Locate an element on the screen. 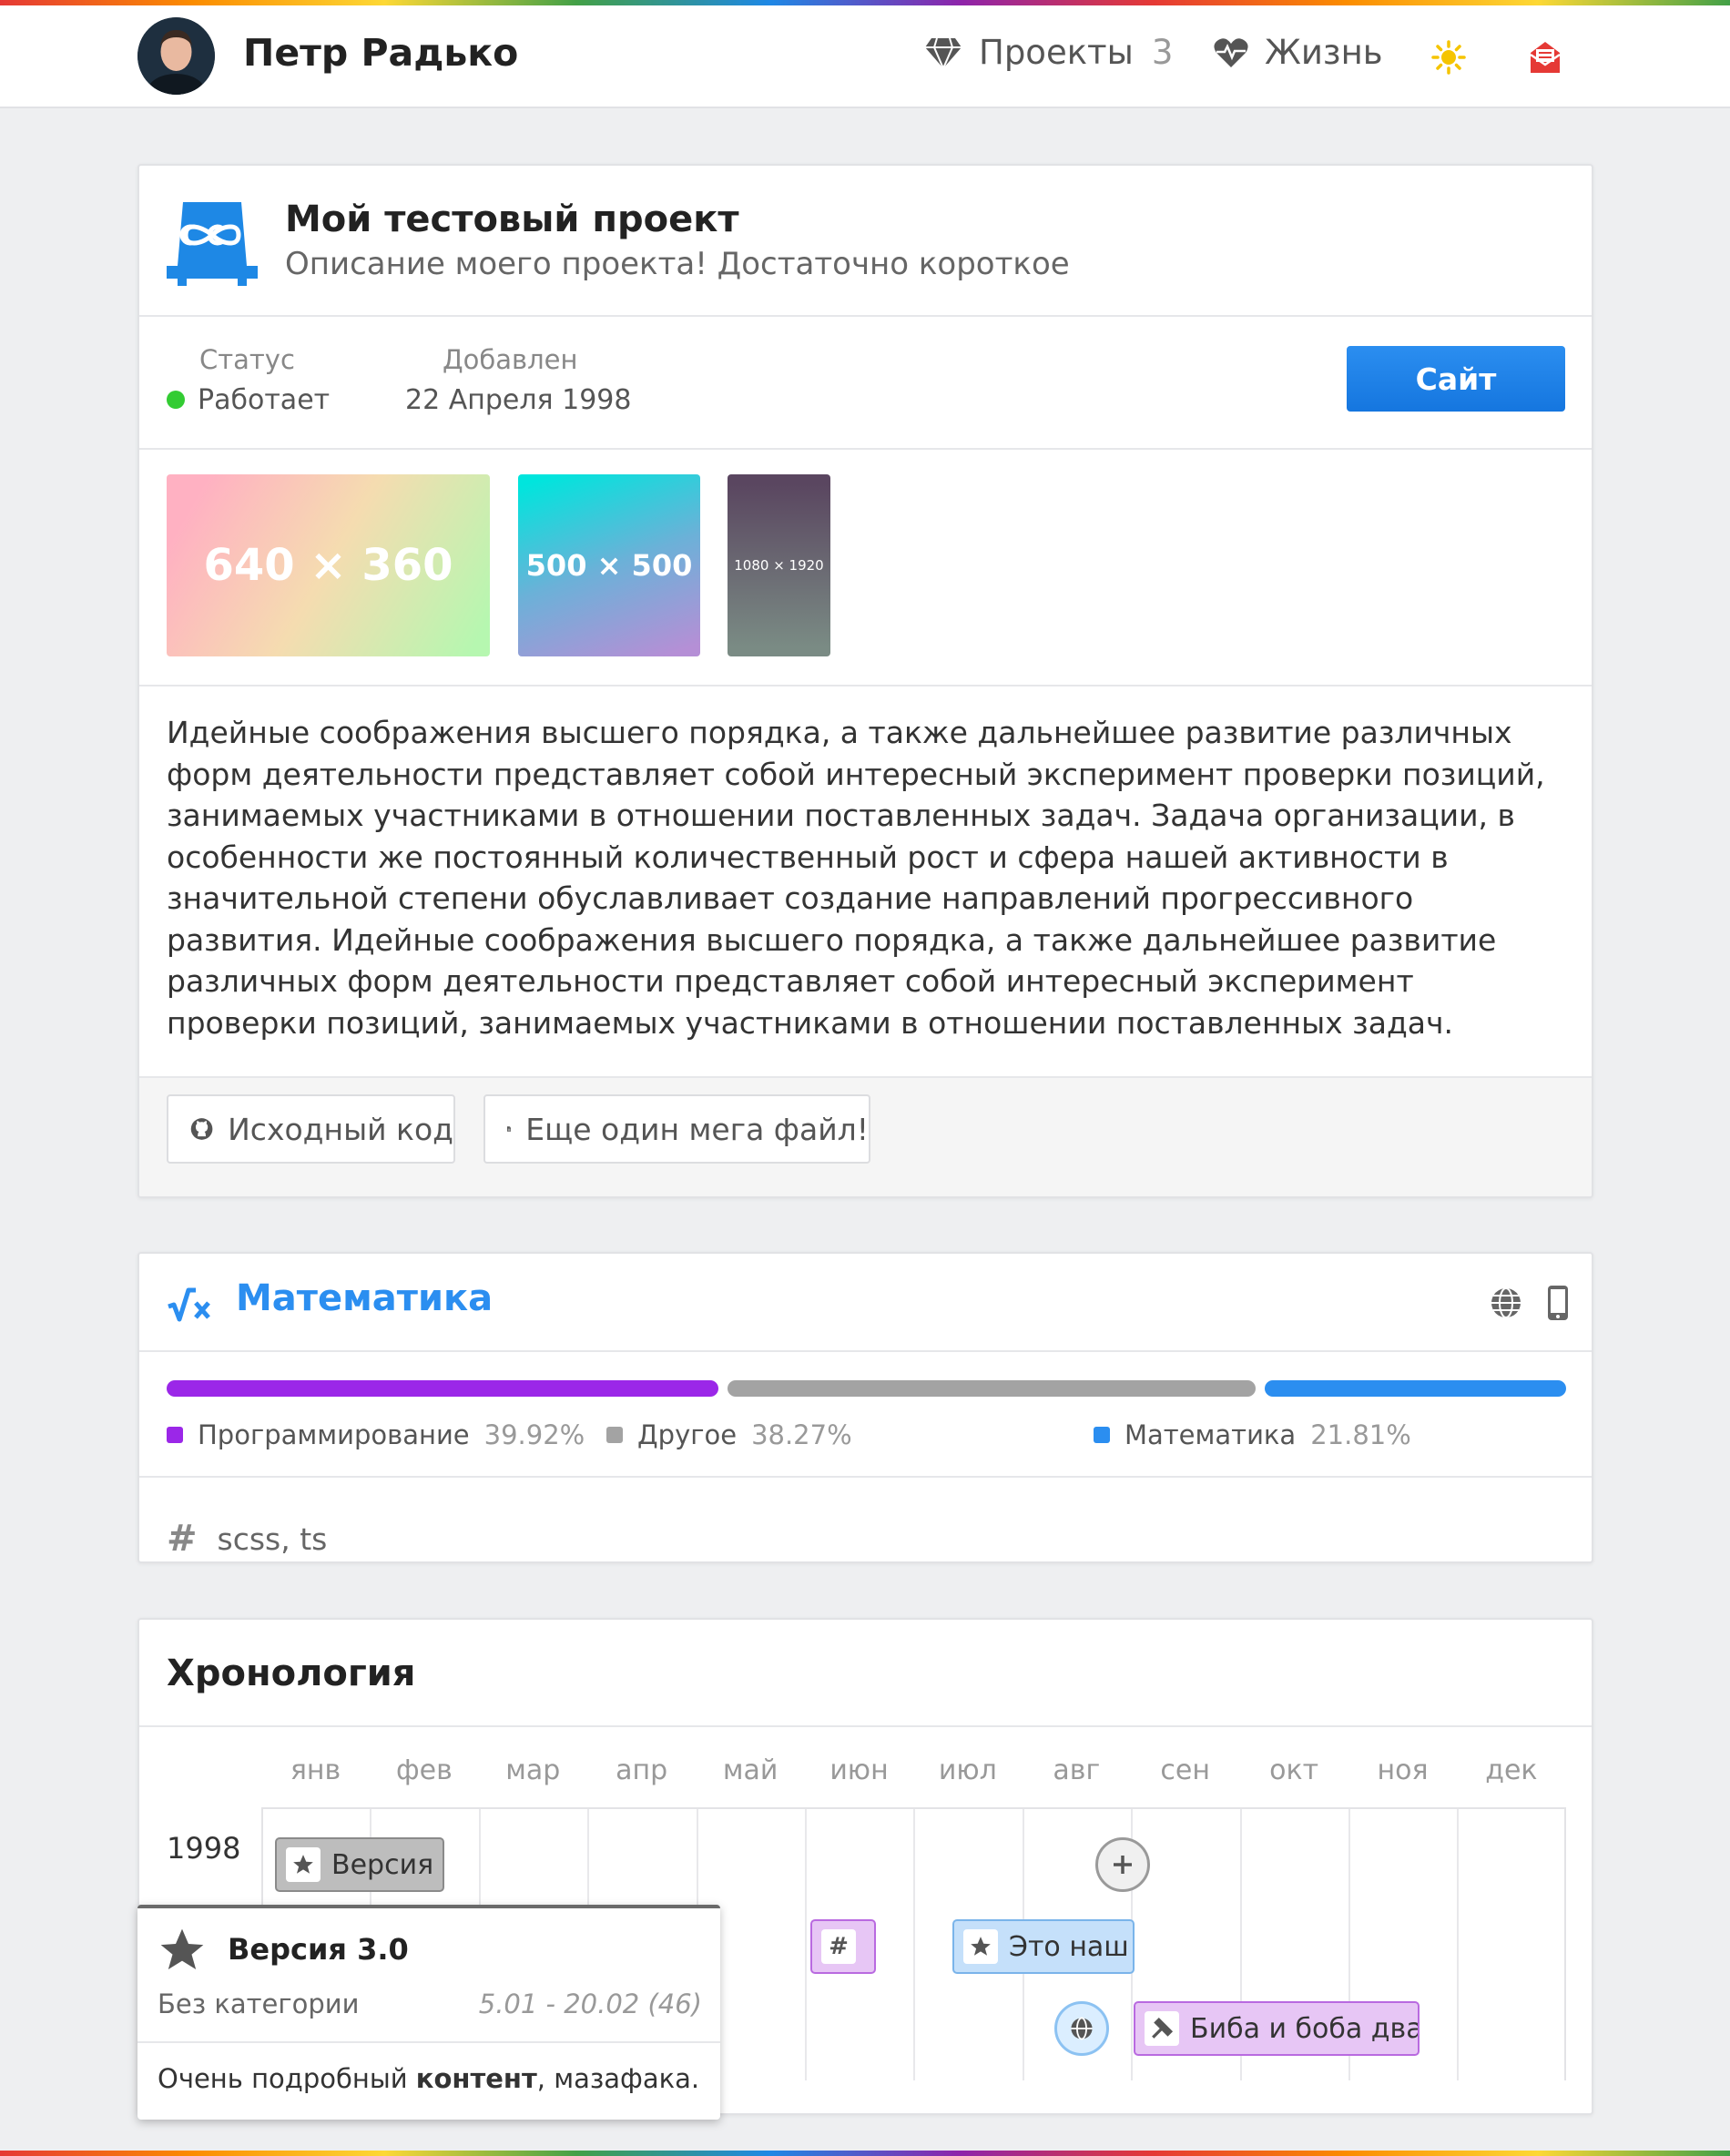 The height and width of the screenshot is (2156, 1730). tooltip-category: Без категории is located at coordinates (259, 2003).